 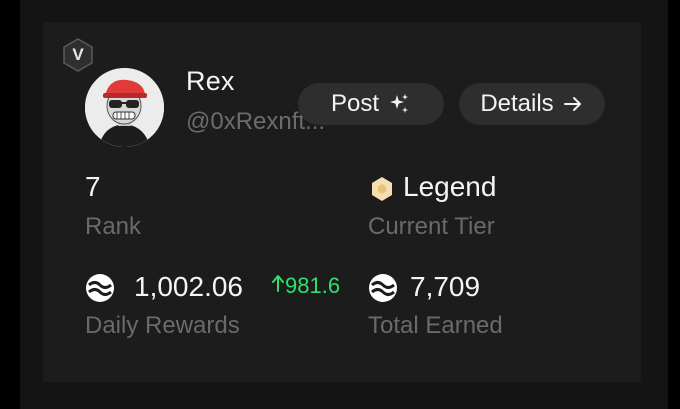 What do you see at coordinates (113, 226) in the screenshot?
I see `rank-label: Rank` at bounding box center [113, 226].